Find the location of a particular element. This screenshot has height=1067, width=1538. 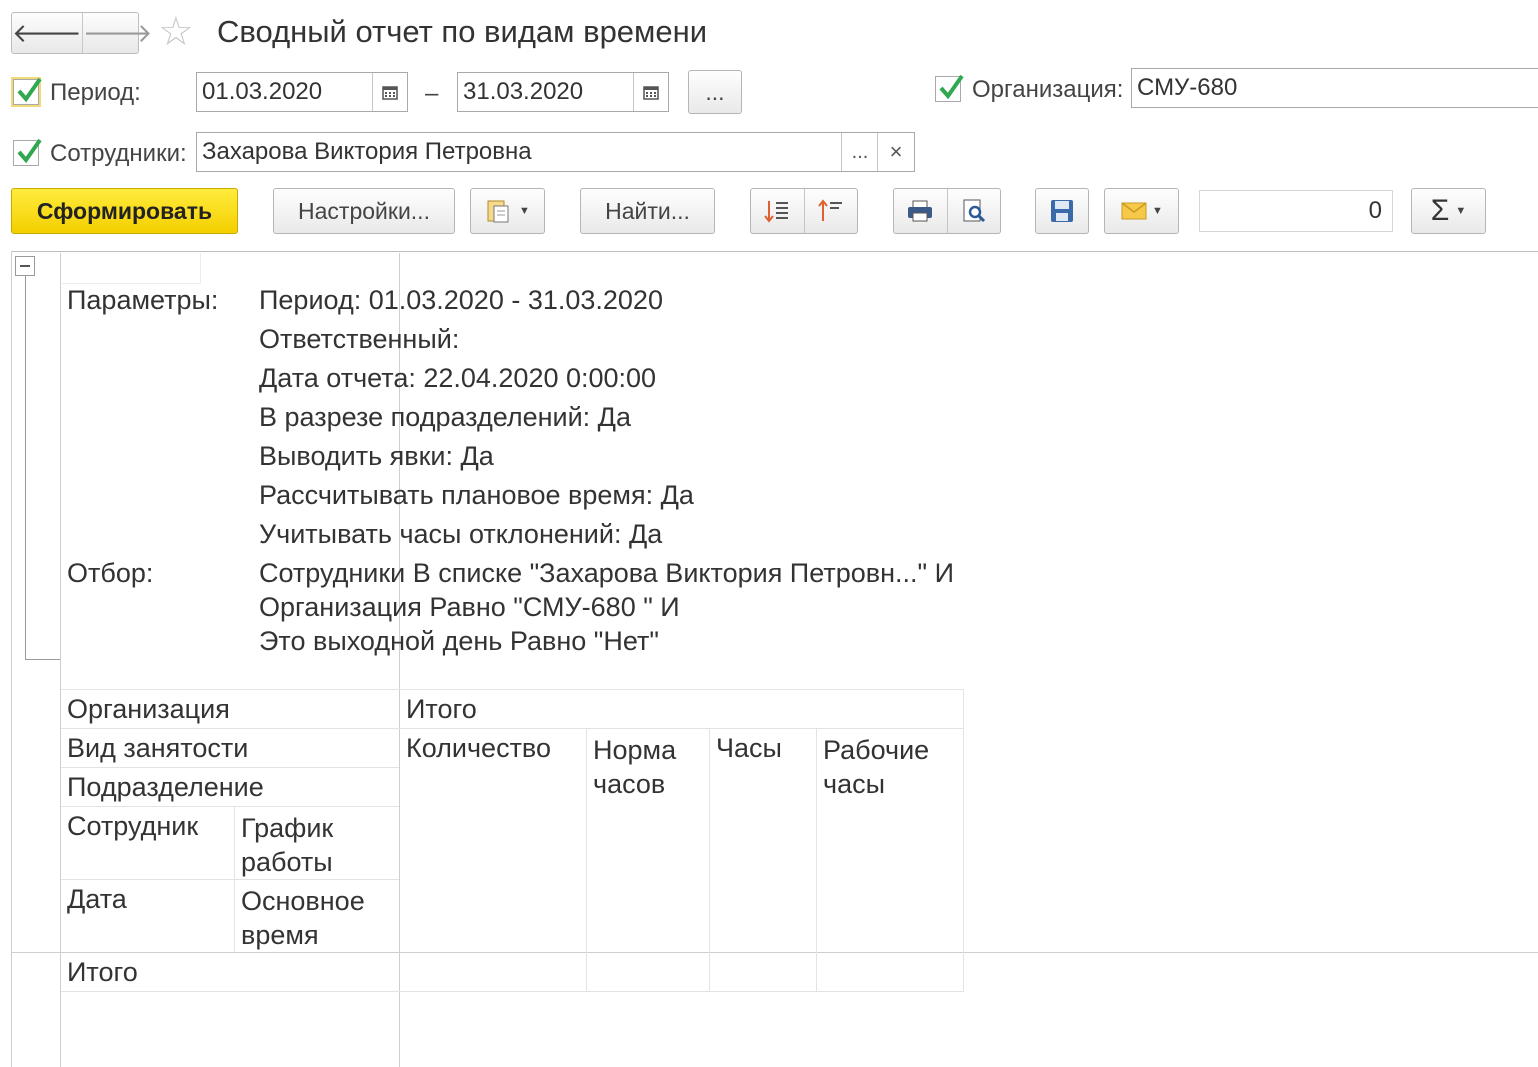

period-to-value: 31.03.2020 is located at coordinates (523, 91).